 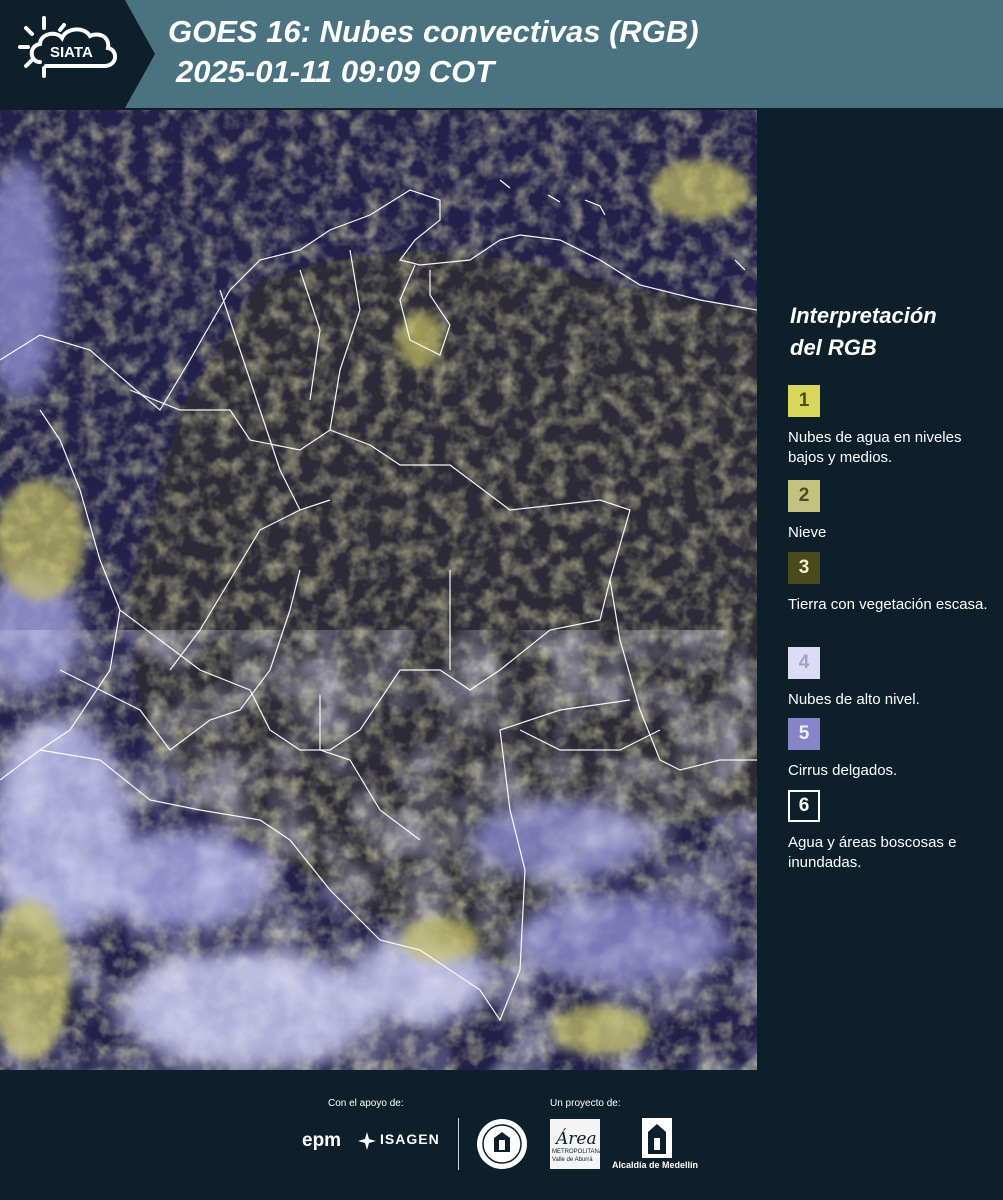 What do you see at coordinates (863, 315) in the screenshot?
I see `legend-title-line1: Interpretación` at bounding box center [863, 315].